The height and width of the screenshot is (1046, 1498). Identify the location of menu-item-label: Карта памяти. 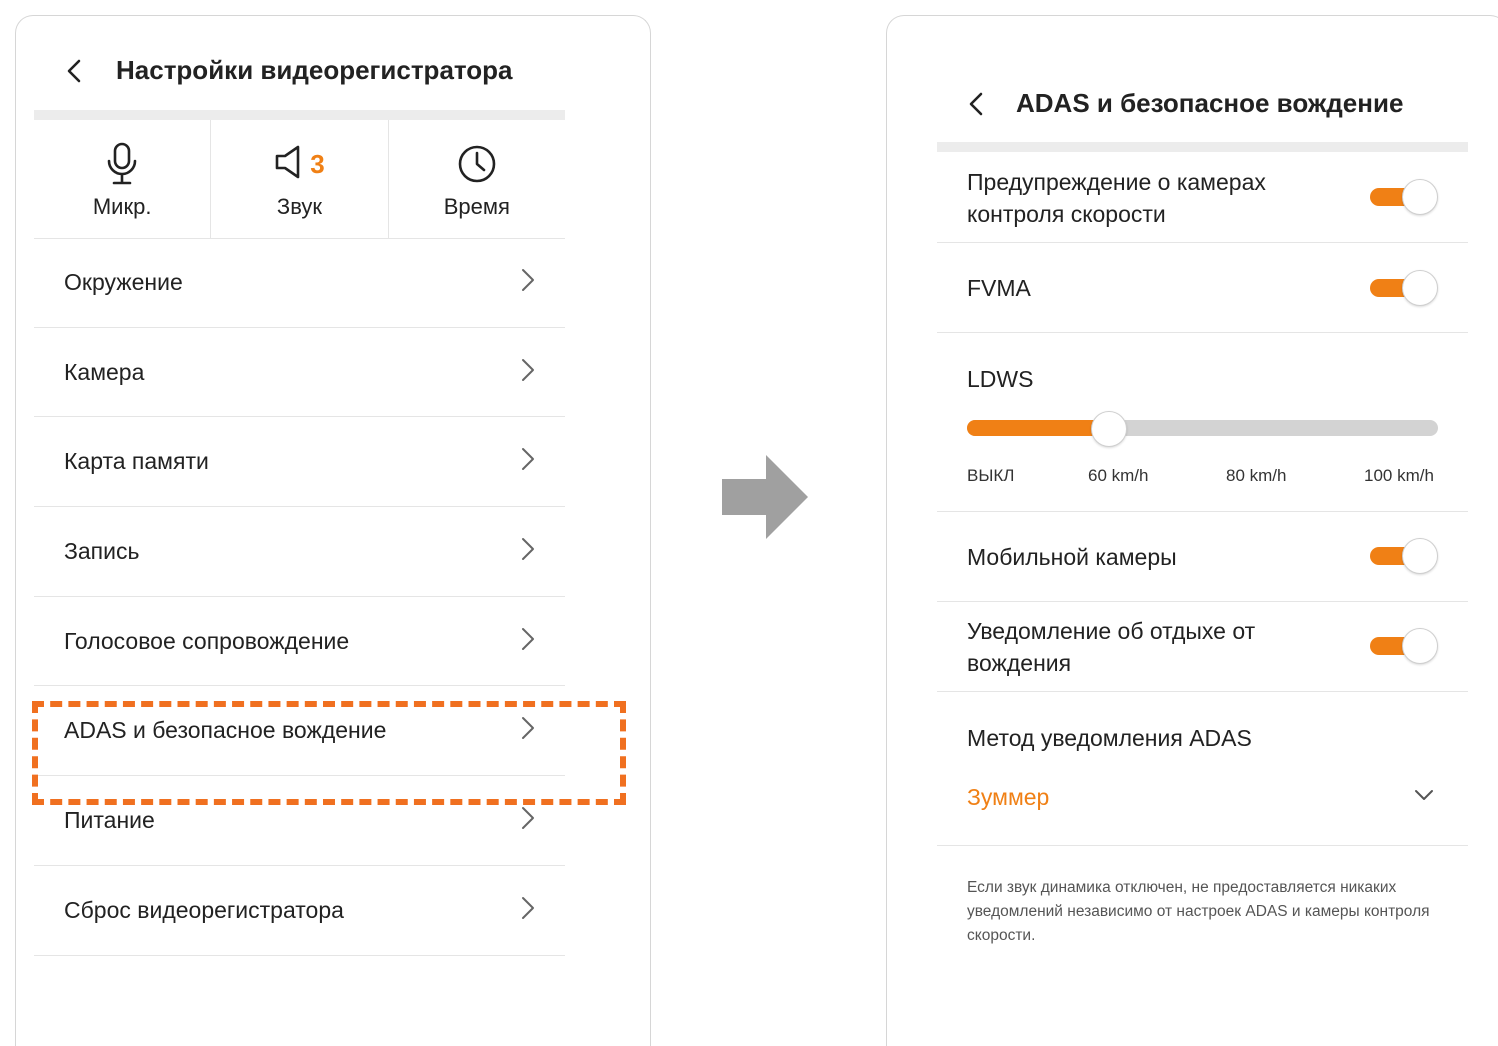
(136, 461).